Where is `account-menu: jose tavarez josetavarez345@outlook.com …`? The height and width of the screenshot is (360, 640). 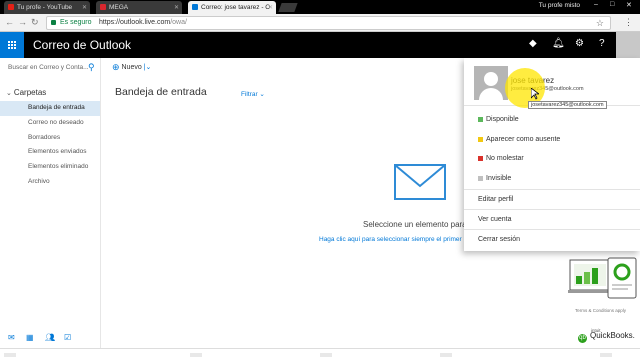 account-menu: jose tavarez josetavarez345@outlook.com … is located at coordinates (552, 154).